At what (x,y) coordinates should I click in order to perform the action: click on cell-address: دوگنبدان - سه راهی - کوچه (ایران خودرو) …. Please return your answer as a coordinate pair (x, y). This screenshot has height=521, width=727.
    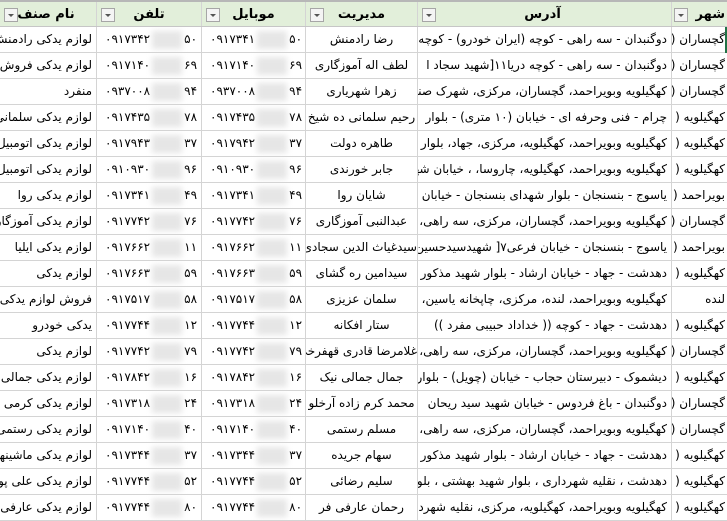
    Looking at the image, I should click on (545, 39).